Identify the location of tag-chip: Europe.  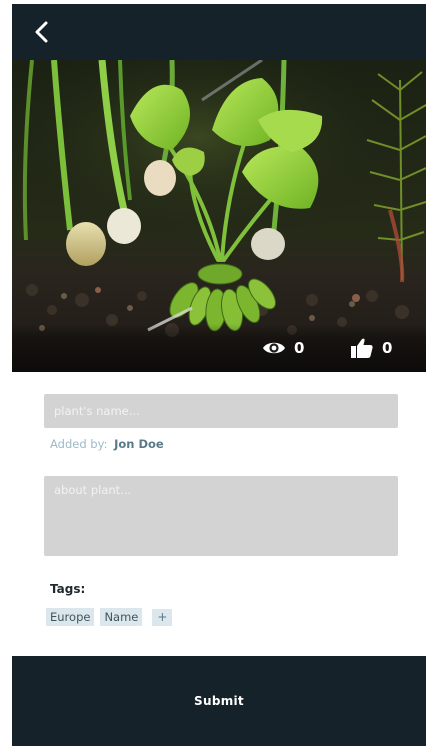
(70, 617).